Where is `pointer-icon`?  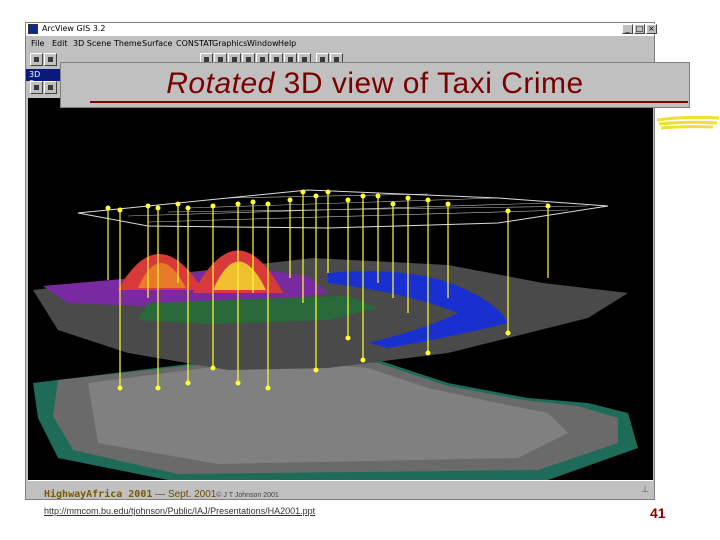
pointer-icon is located at coordinates (50, 87).